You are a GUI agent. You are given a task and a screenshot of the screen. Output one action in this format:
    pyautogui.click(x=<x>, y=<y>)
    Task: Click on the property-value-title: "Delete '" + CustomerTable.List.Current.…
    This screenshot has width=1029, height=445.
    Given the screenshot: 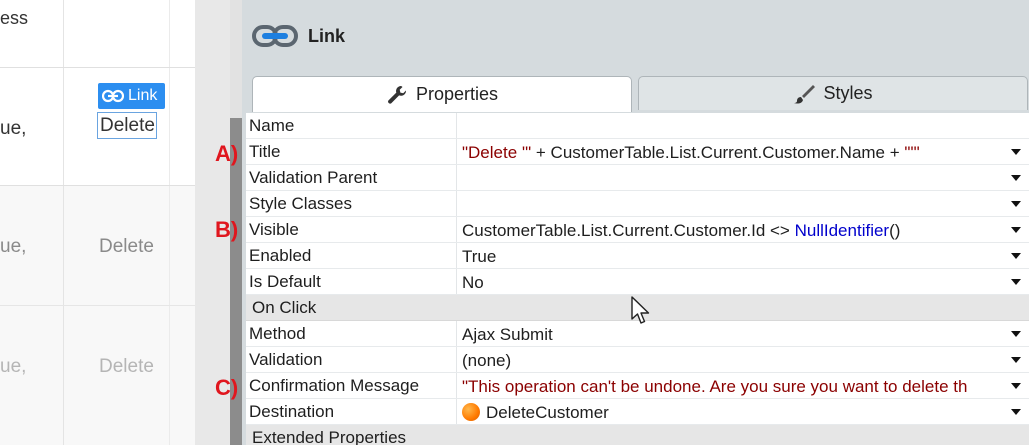 What is the action you would take?
    pyautogui.click(x=735, y=153)
    